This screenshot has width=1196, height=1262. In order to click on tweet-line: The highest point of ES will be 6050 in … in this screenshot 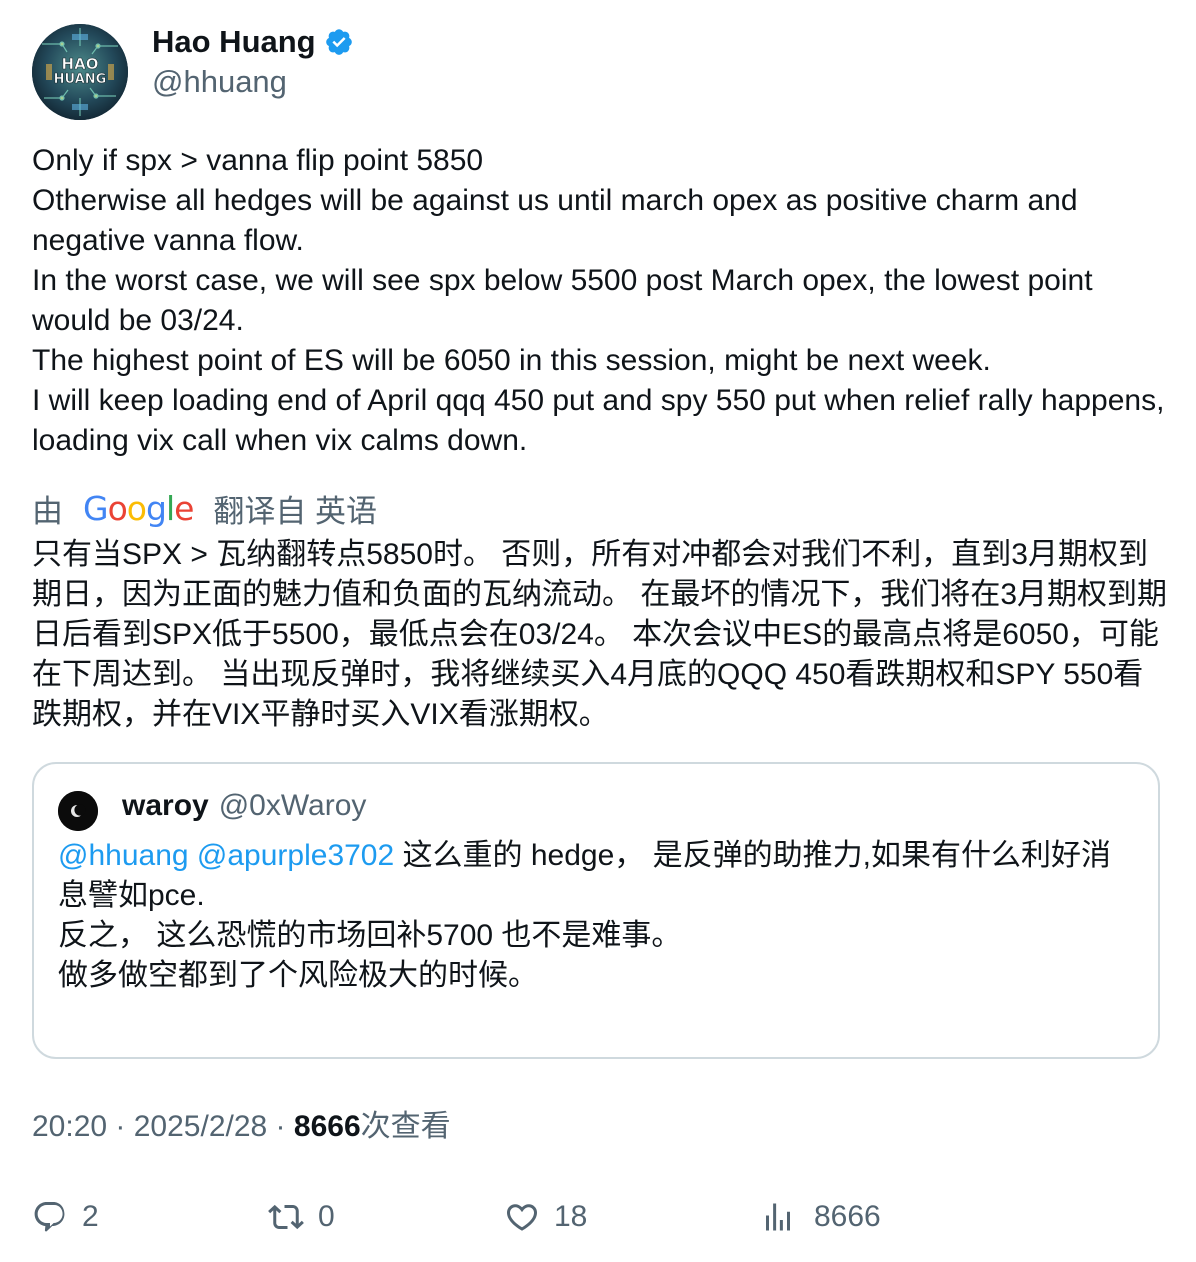, I will do `click(511, 360)`.